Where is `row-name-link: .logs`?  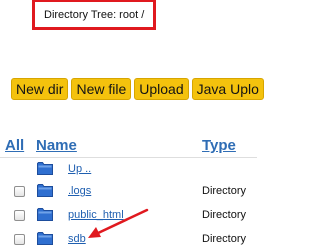 row-name-link: .logs is located at coordinates (79, 191).